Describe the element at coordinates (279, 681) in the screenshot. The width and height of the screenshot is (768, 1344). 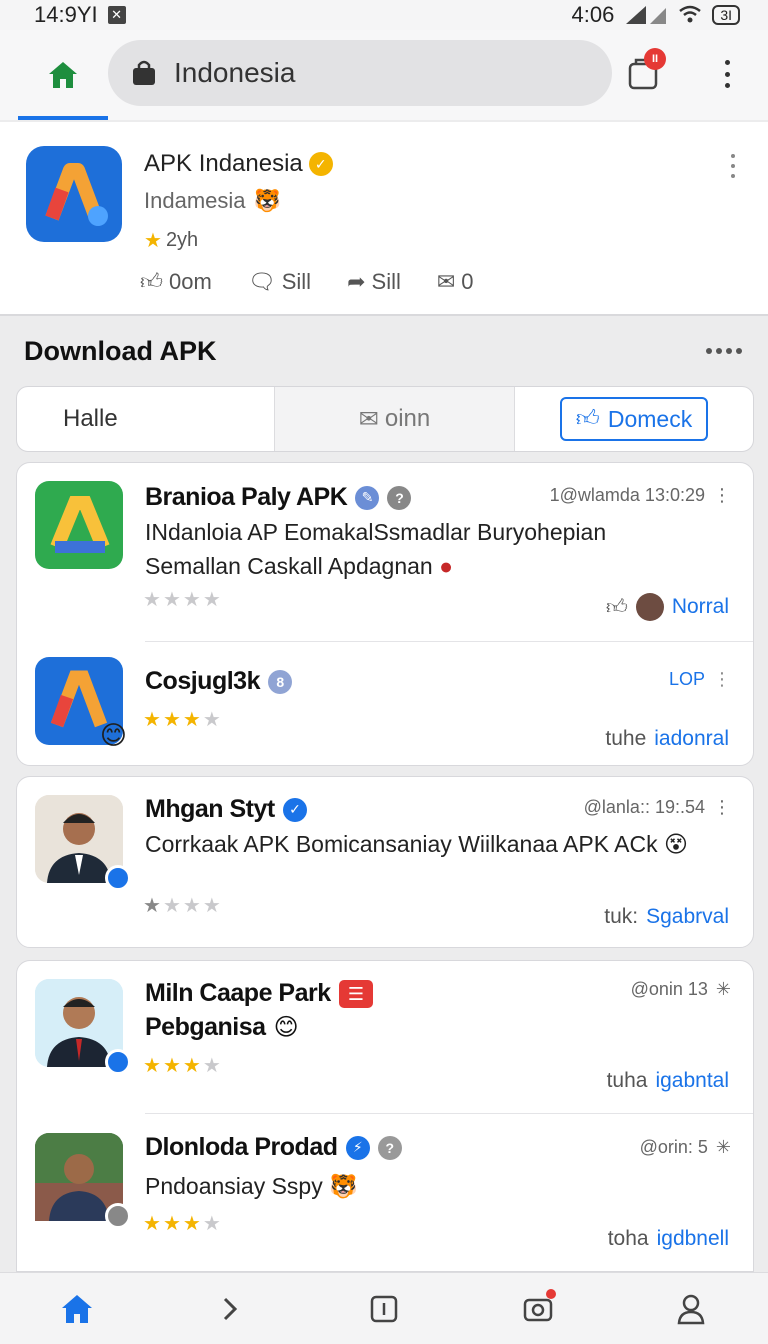
I see `count-badge-icon: 8` at that location.